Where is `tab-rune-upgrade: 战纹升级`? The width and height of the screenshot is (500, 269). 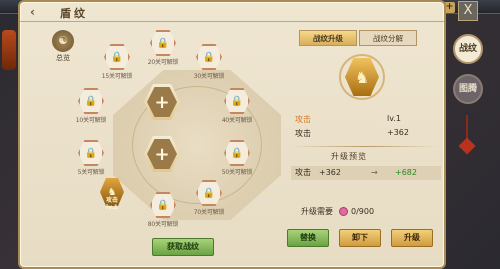
tab-rune-upgrade: 战纹升级 is located at coordinates (328, 38).